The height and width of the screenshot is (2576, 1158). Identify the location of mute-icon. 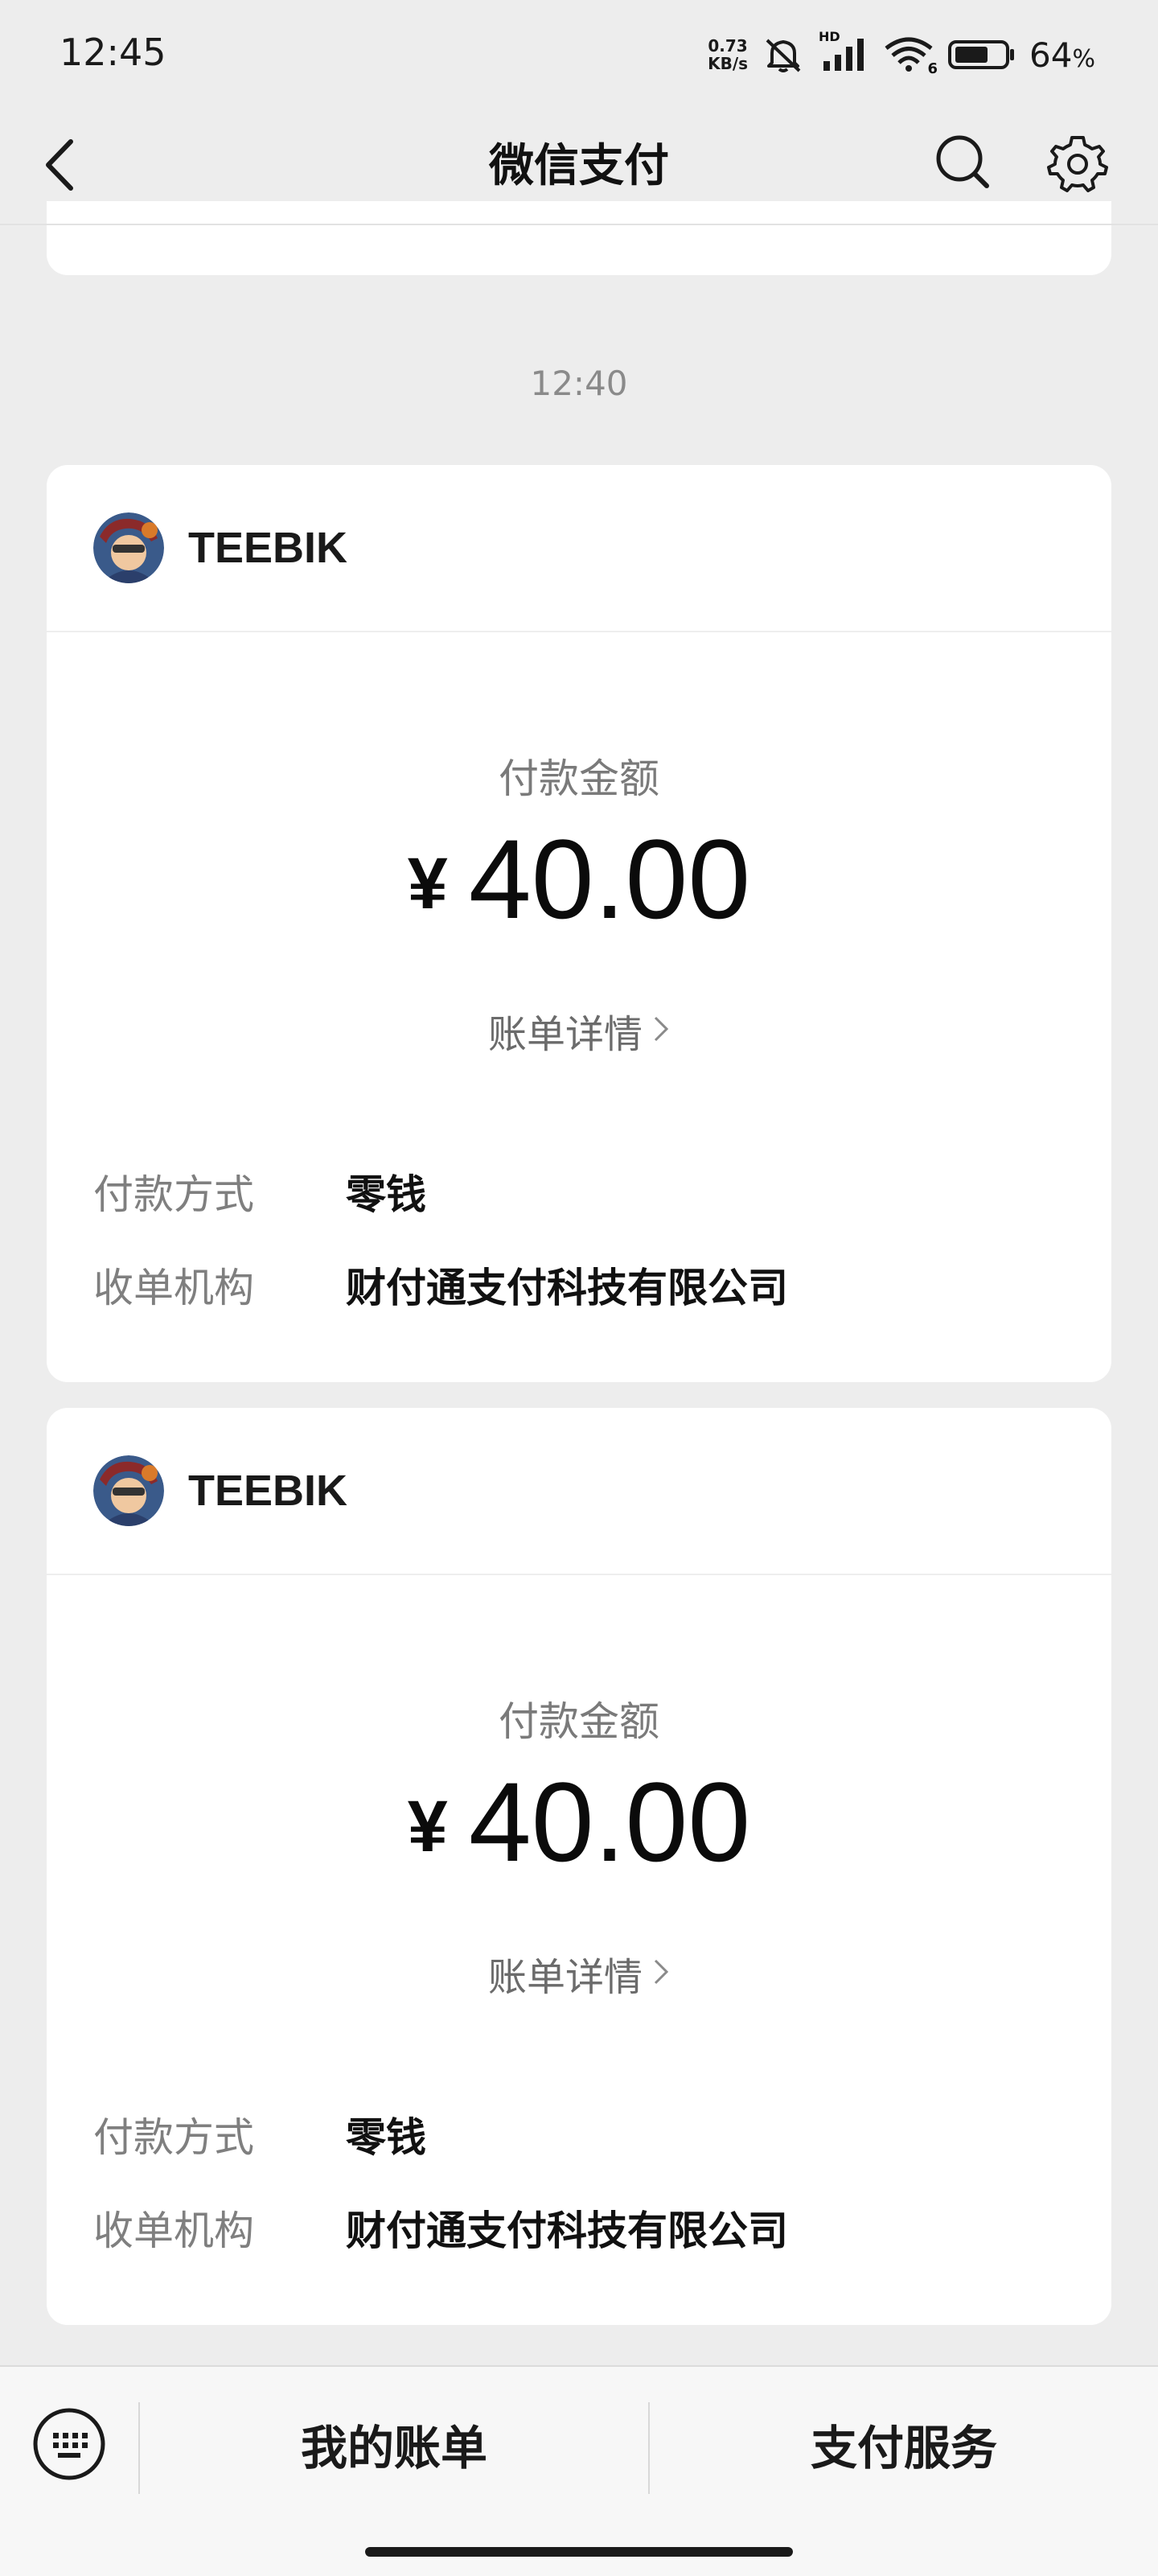
(783, 54).